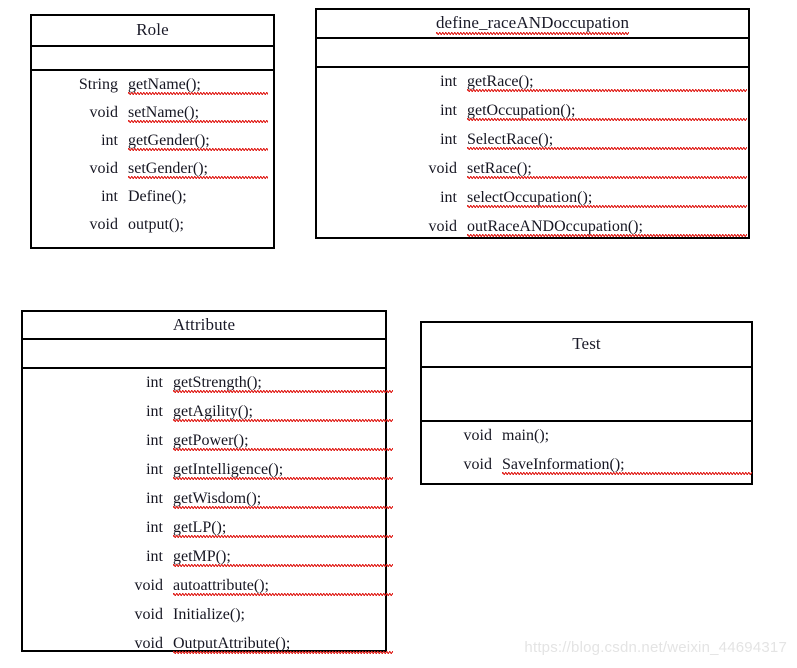 This screenshot has width=797, height=668. I want to click on method-row: void setName();, so click(152, 119).